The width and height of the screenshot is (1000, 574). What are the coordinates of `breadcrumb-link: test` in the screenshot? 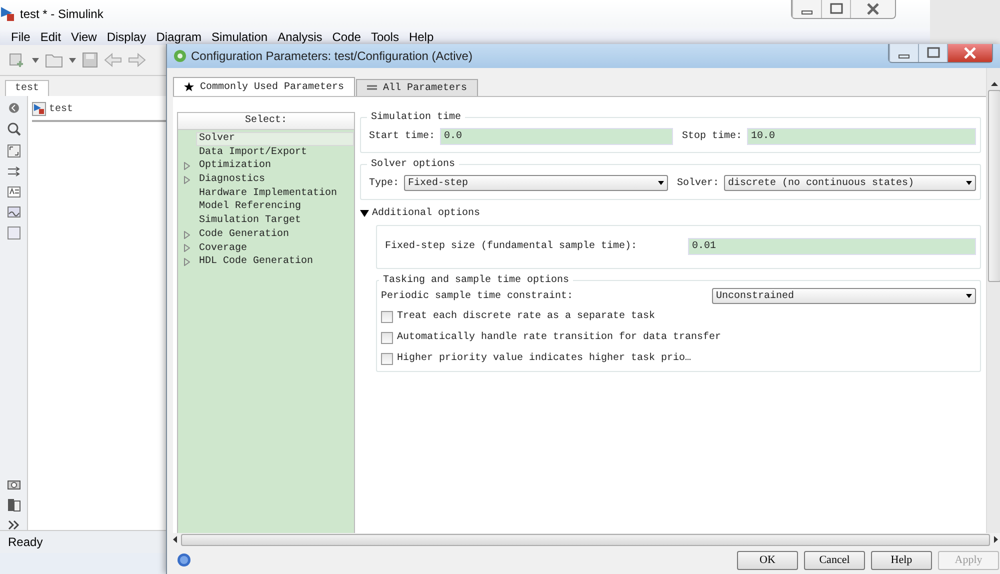 It's located at (61, 109).